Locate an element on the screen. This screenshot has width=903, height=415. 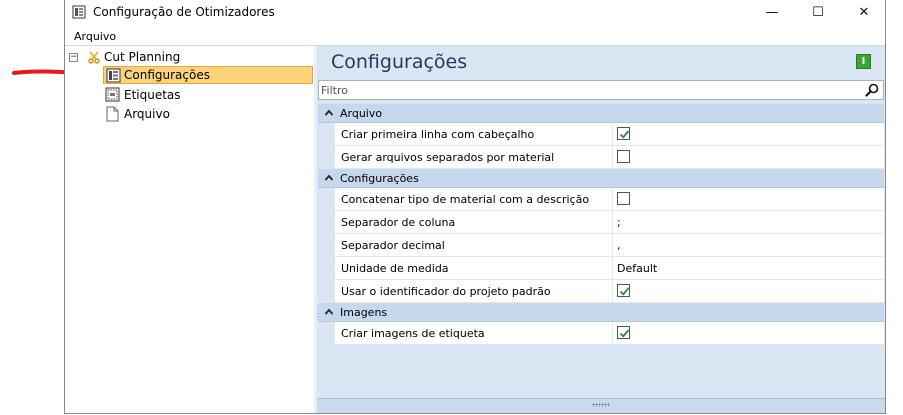
minimize-button: — is located at coordinates (772, 13).